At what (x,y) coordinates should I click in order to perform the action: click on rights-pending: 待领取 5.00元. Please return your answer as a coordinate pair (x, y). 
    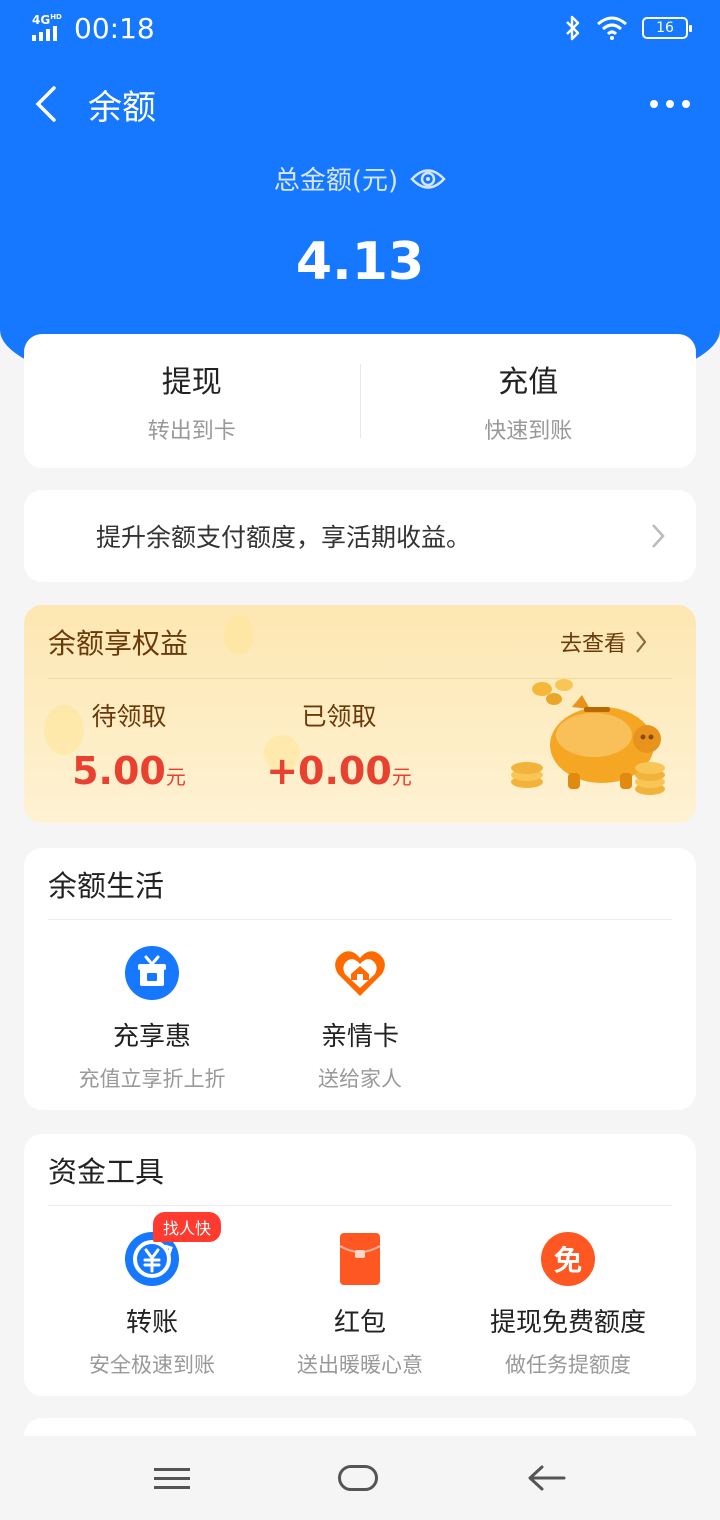
    Looking at the image, I should click on (129, 745).